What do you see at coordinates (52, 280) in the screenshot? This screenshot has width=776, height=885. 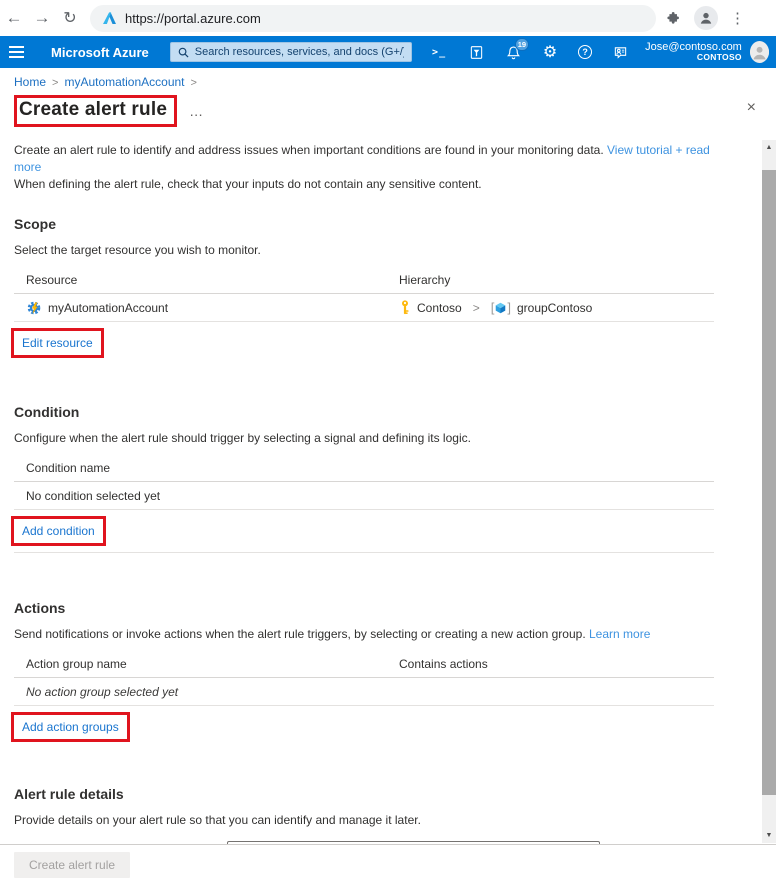 I see `scope-col-resource: Resource` at bounding box center [52, 280].